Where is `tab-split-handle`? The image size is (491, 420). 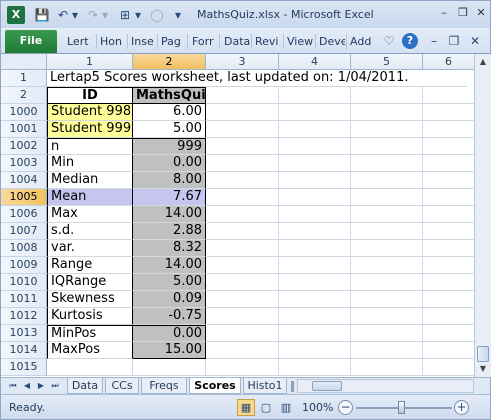 tab-split-handle is located at coordinates (292, 386).